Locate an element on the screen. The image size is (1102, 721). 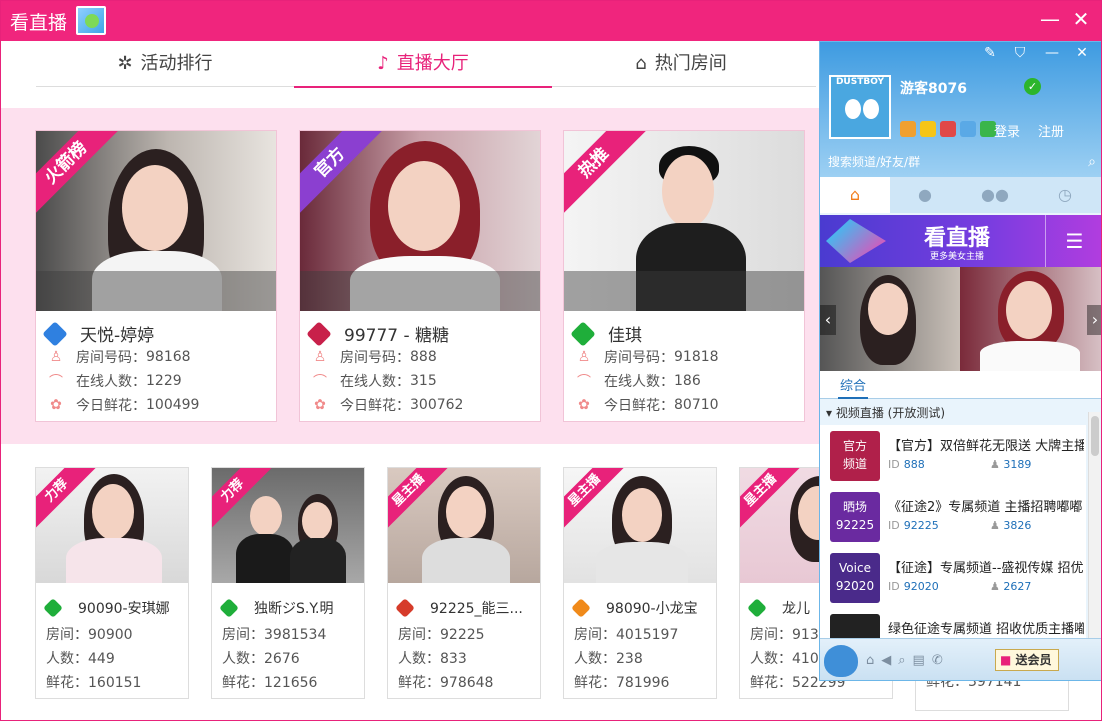
list-item: 晒场 92225 《征途2》专属频道 主播招聘嘟嘟 ID 92225 ♟ 3826 is located at coordinates (953, 518).